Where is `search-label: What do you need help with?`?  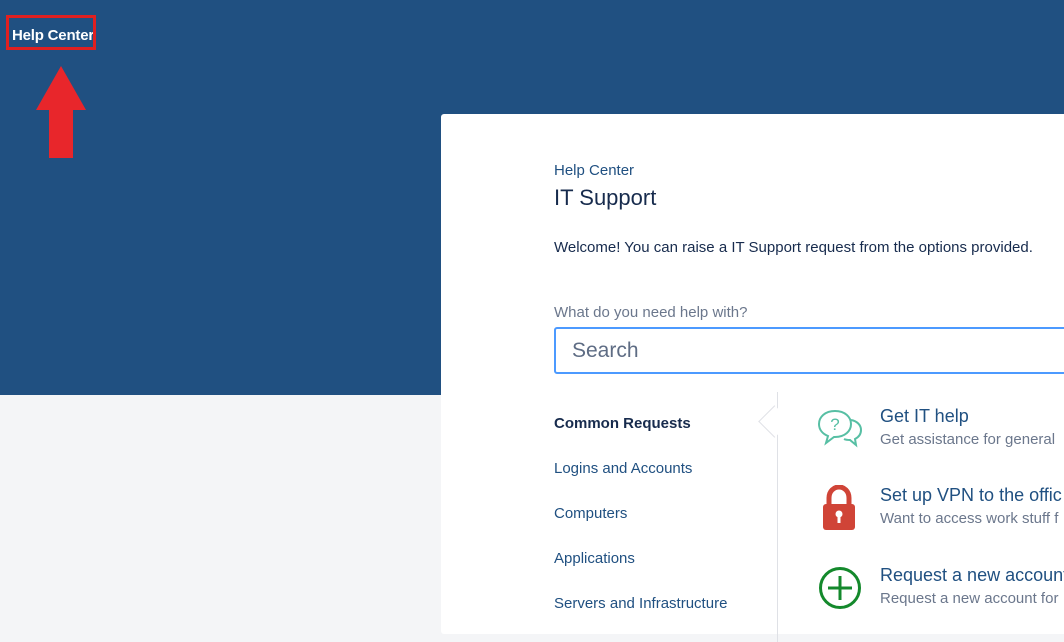 search-label: What do you need help with? is located at coordinates (651, 312).